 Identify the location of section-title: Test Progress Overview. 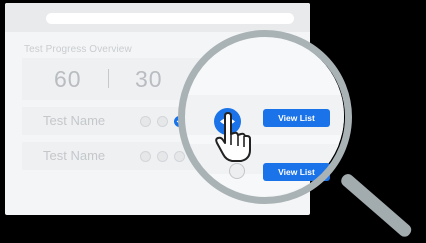
(78, 49).